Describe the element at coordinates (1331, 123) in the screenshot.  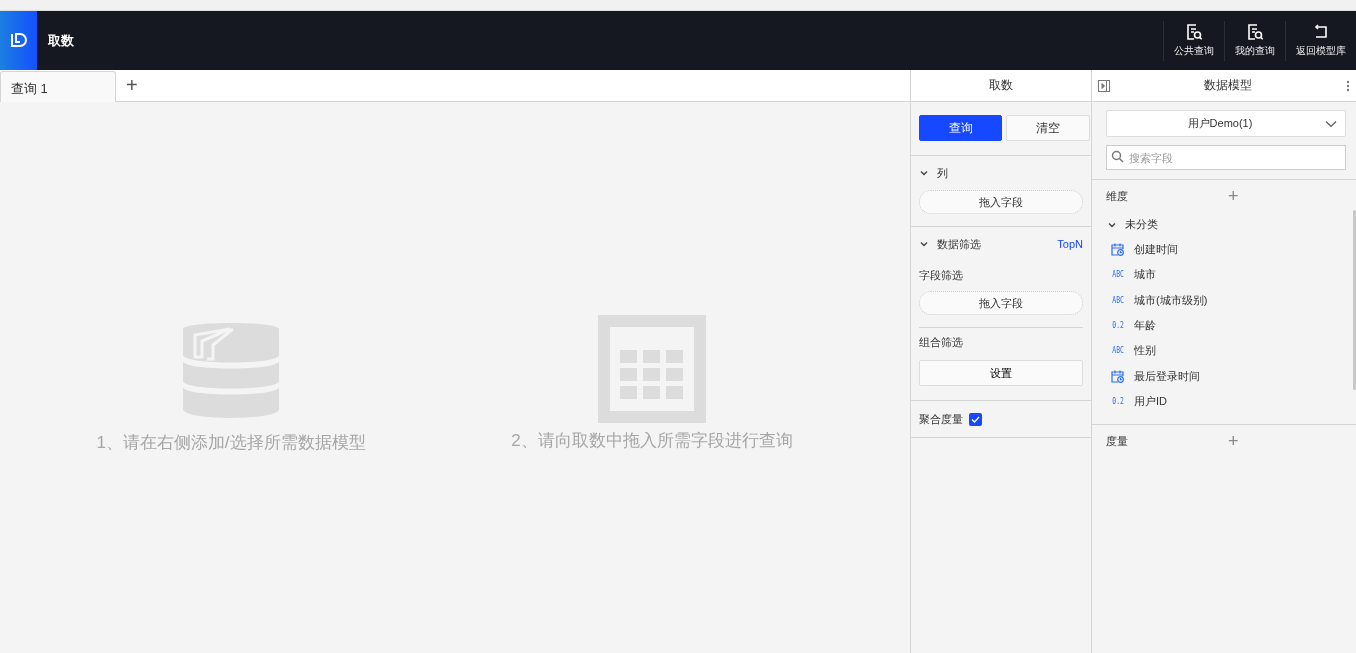
I see `chevron-down-icon` at that location.